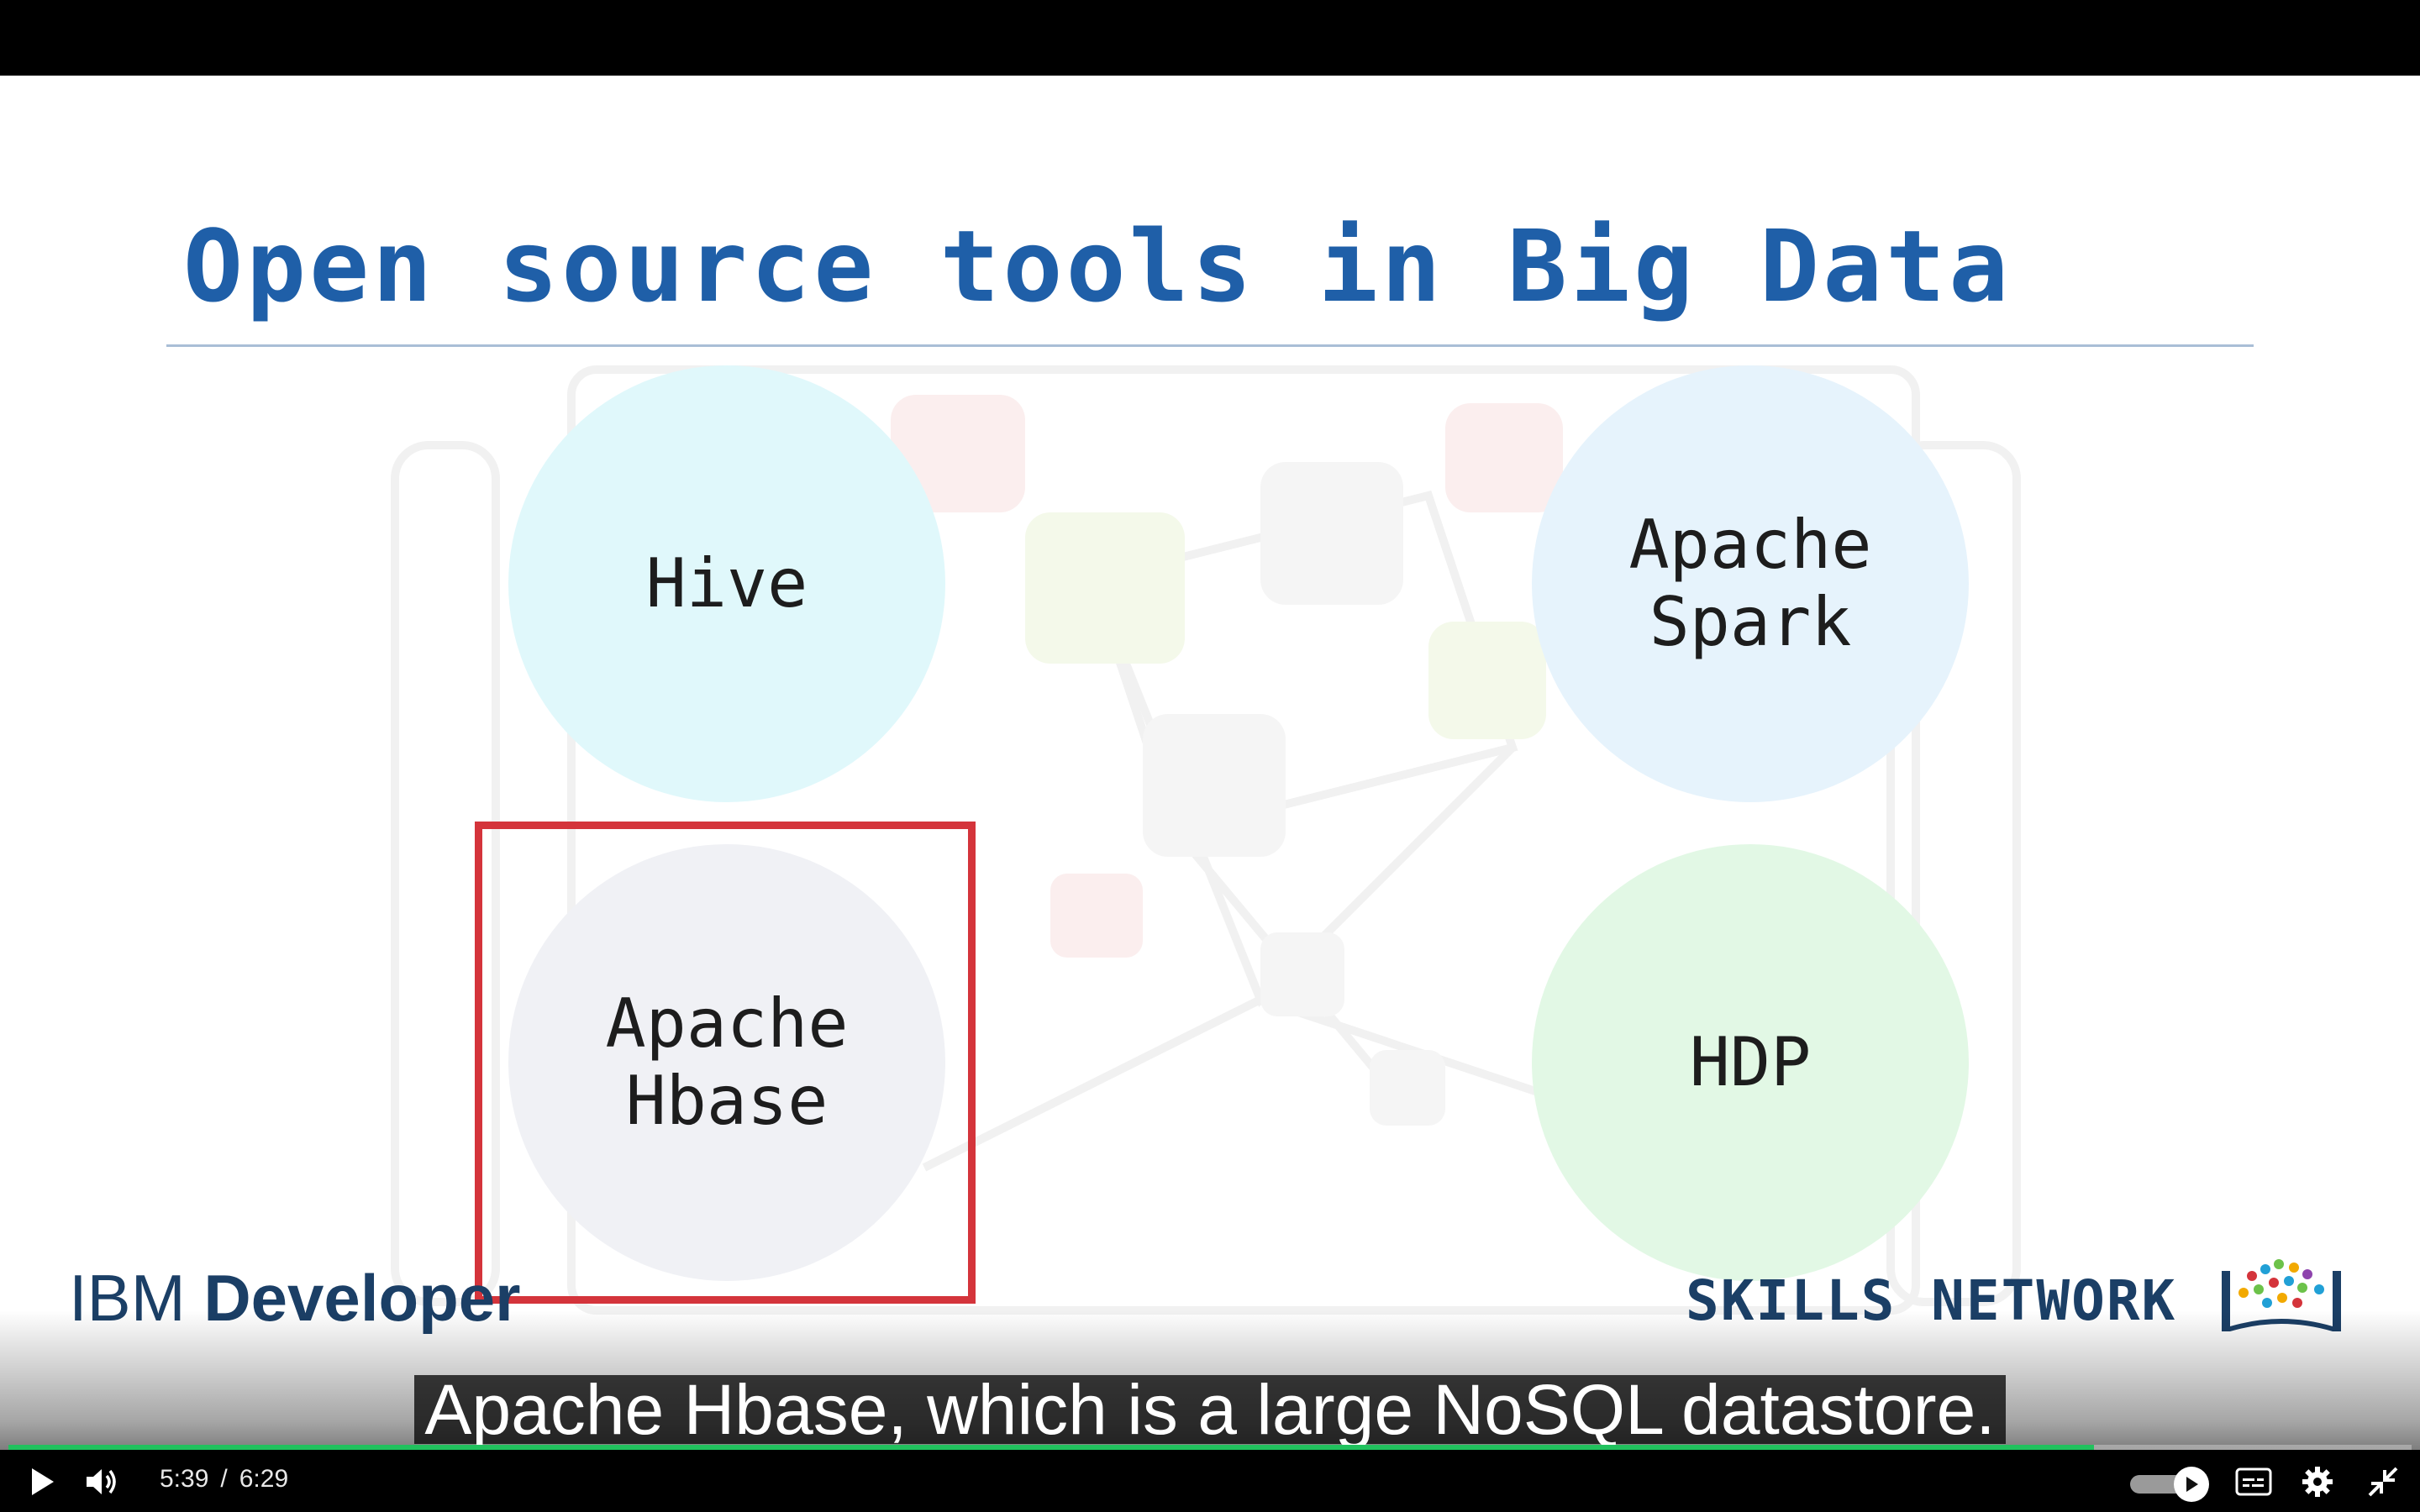 The image size is (2420, 1512). I want to click on volume-button, so click(102, 1482).